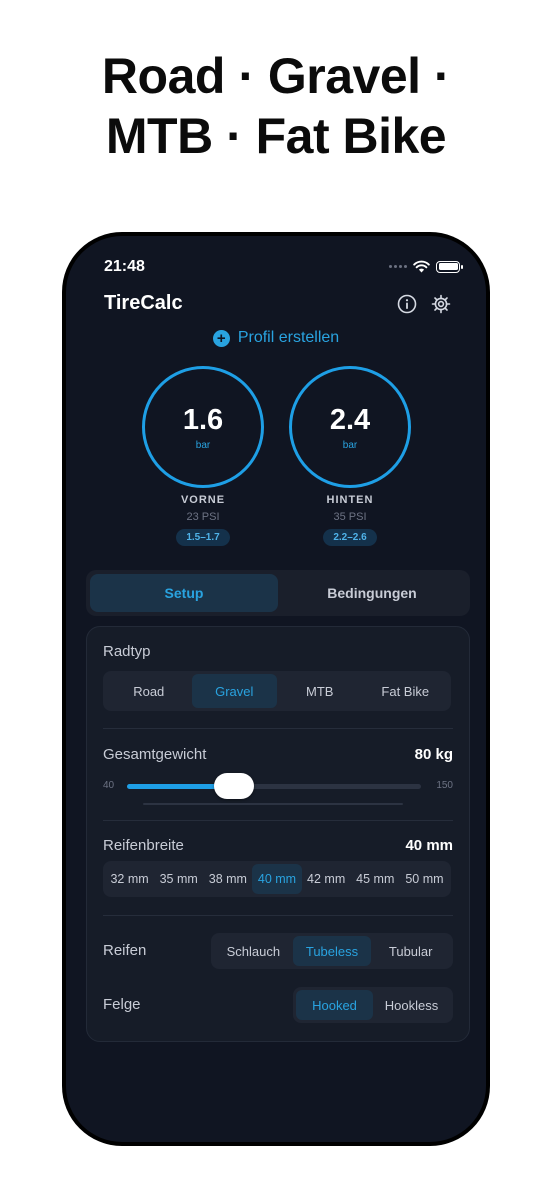 This screenshot has width=552, height=1200. I want to click on front-pressure-gauge: 1.6 bar VORNE 23 PSI 1.5–1.7, so click(203, 456).